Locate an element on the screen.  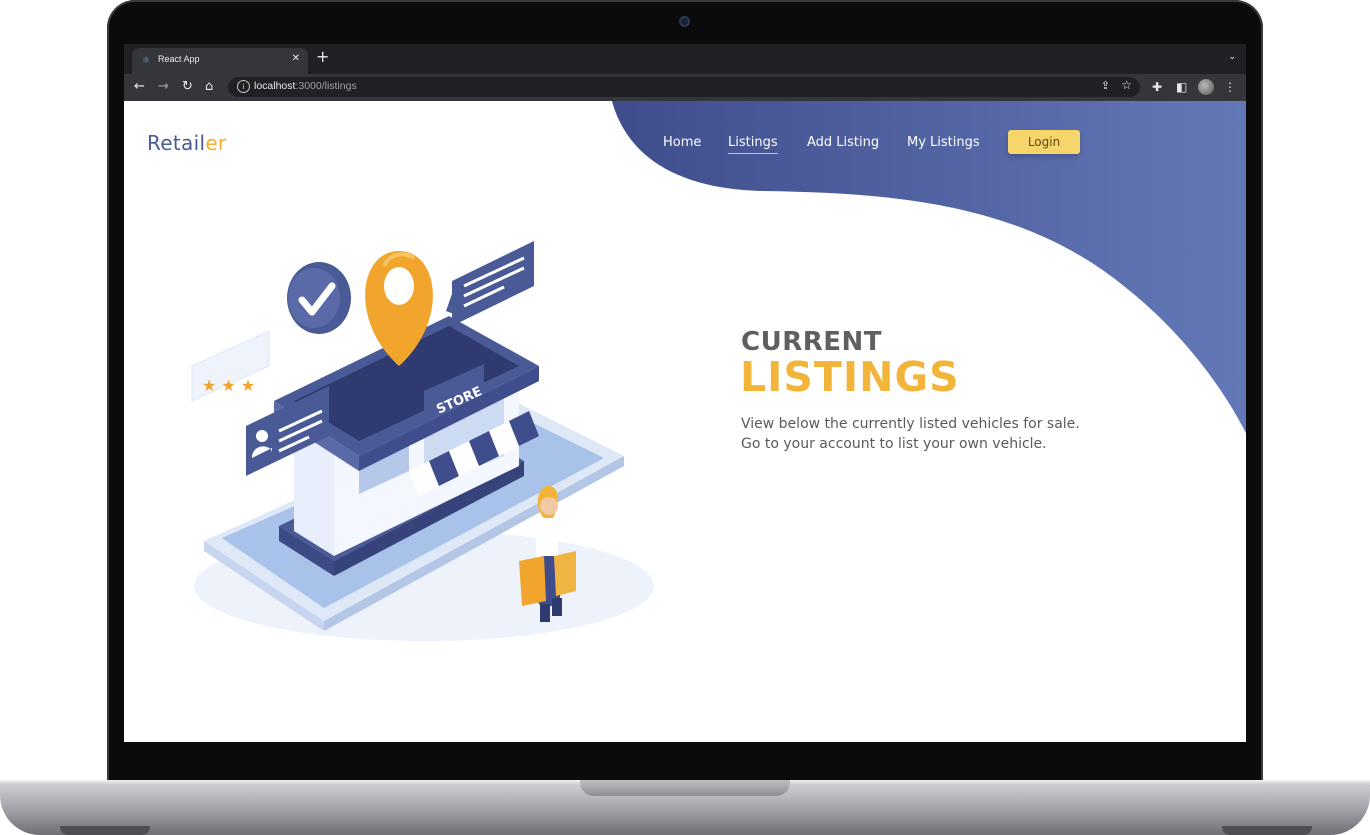
share-icon: ⇪ is located at coordinates (1105, 85).